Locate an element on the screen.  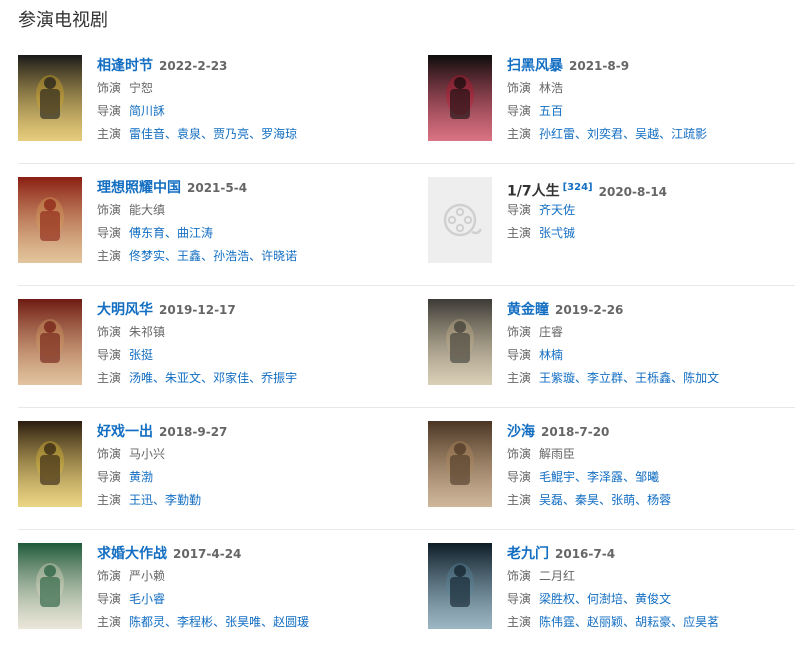
show-title: 大明风华 is located at coordinates (125, 310).